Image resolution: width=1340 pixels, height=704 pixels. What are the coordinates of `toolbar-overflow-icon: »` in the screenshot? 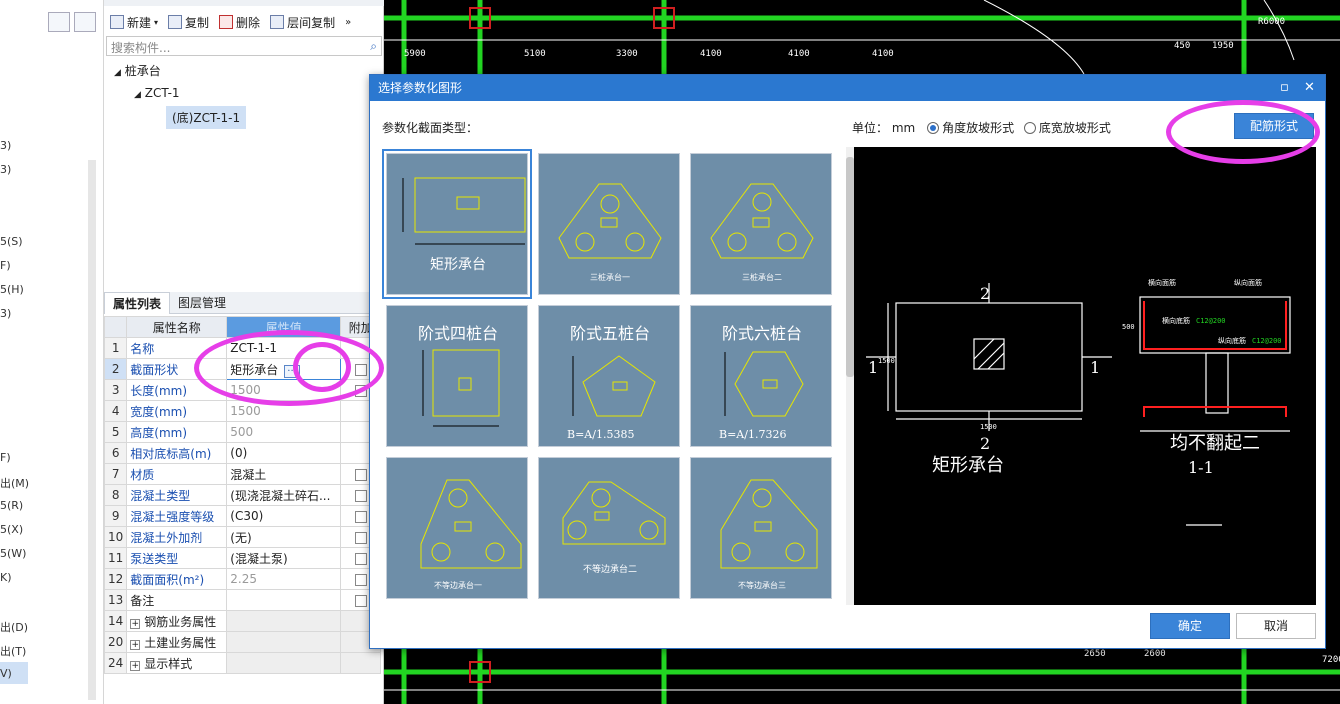 It's located at (348, 22).